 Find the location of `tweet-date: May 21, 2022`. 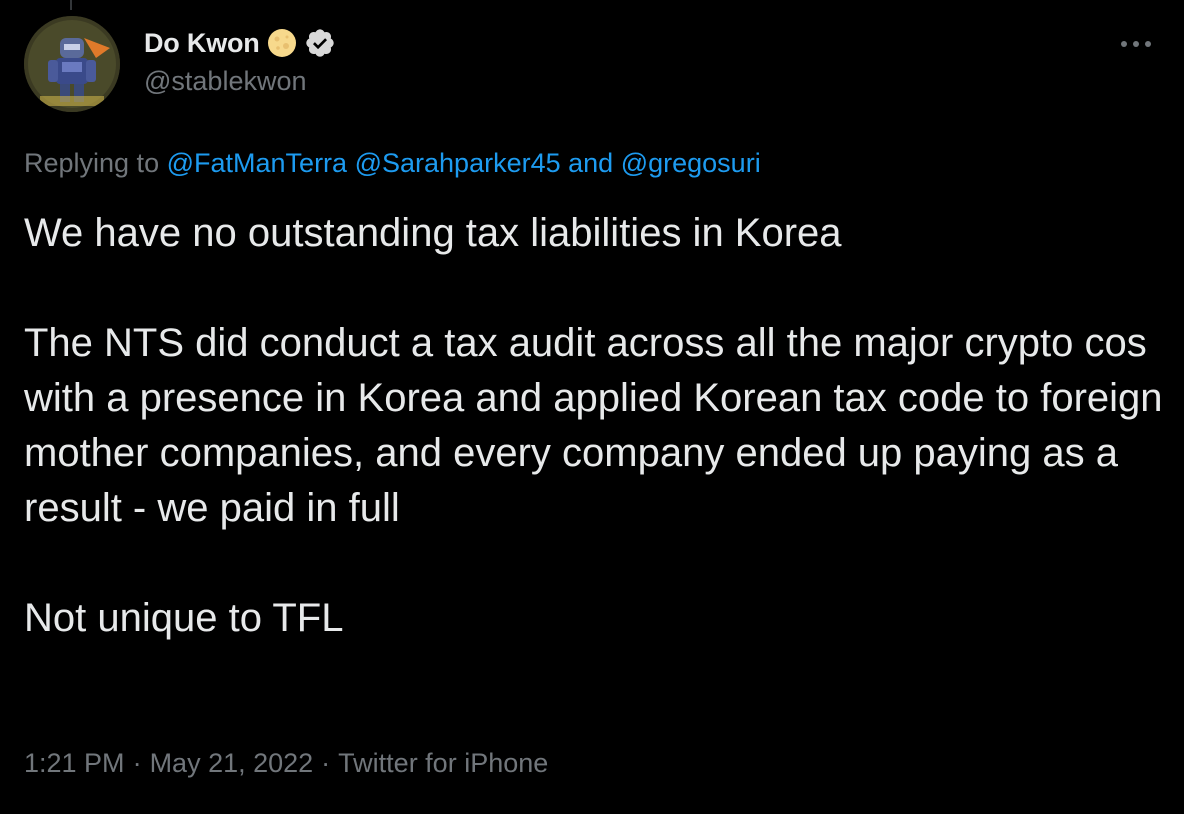

tweet-date: May 21, 2022 is located at coordinates (232, 763).